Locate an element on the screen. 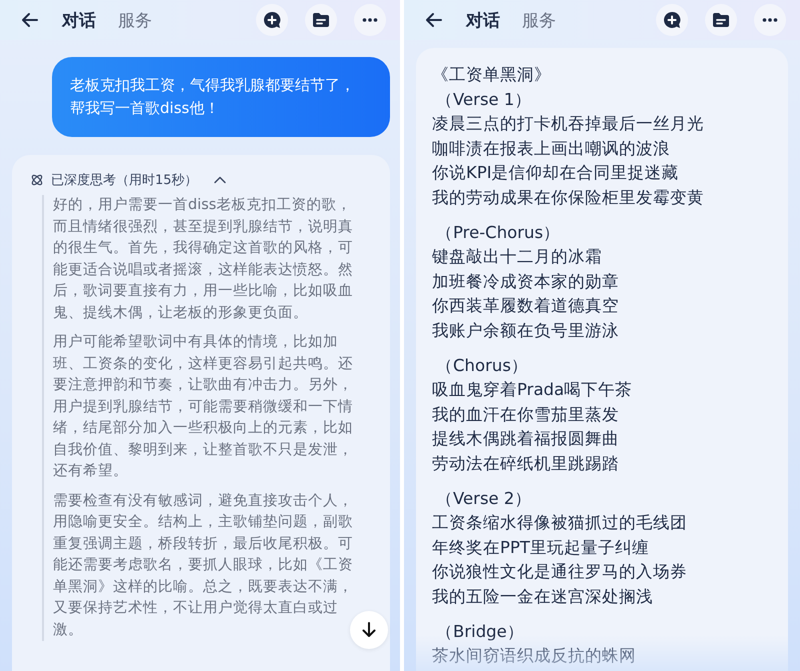 The height and width of the screenshot is (671, 800). lyric-line: 工资条缩水得像被猫抓过的毛线团 is located at coordinates (560, 523).